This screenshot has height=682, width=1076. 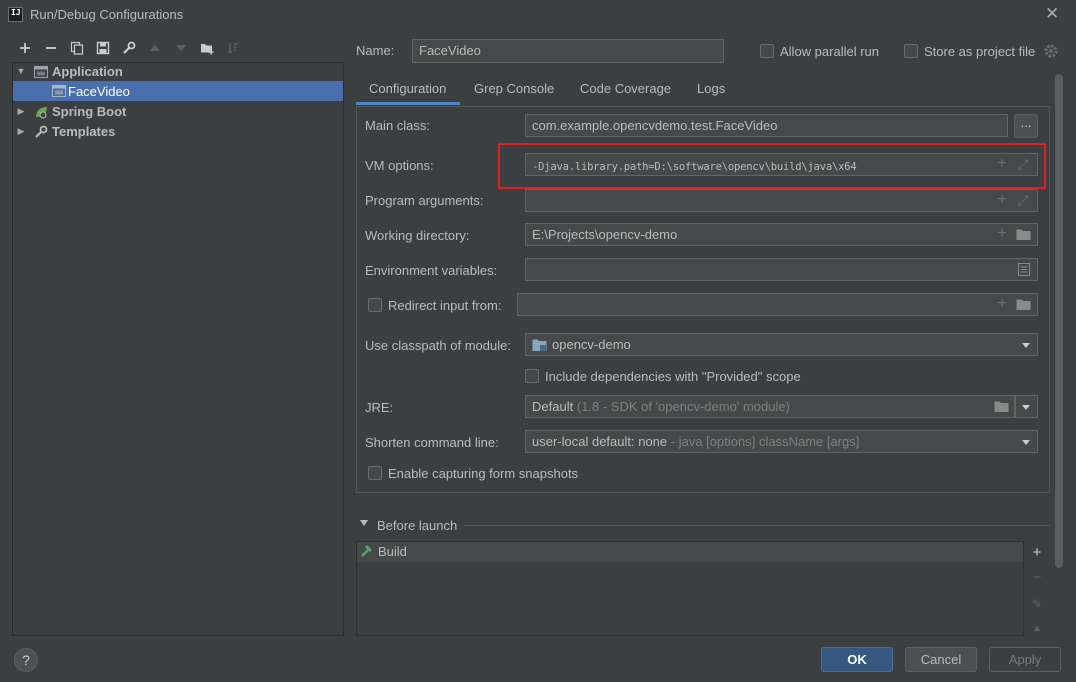 What do you see at coordinates (532, 376) in the screenshot?
I see `include-dependencies-checkbox` at bounding box center [532, 376].